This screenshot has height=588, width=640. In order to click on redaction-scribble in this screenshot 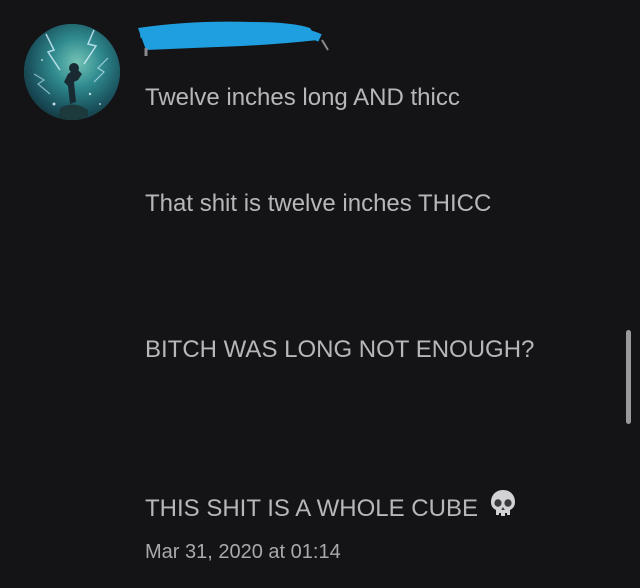, I will do `click(233, 38)`.